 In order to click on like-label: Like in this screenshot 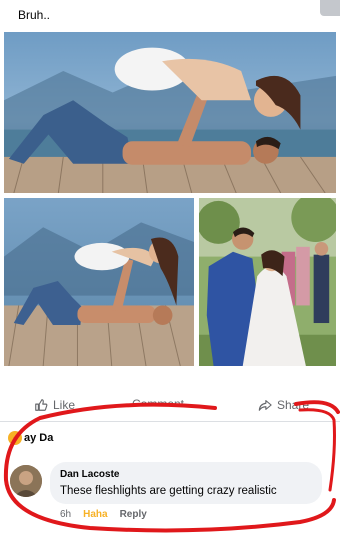, I will do `click(64, 405)`.